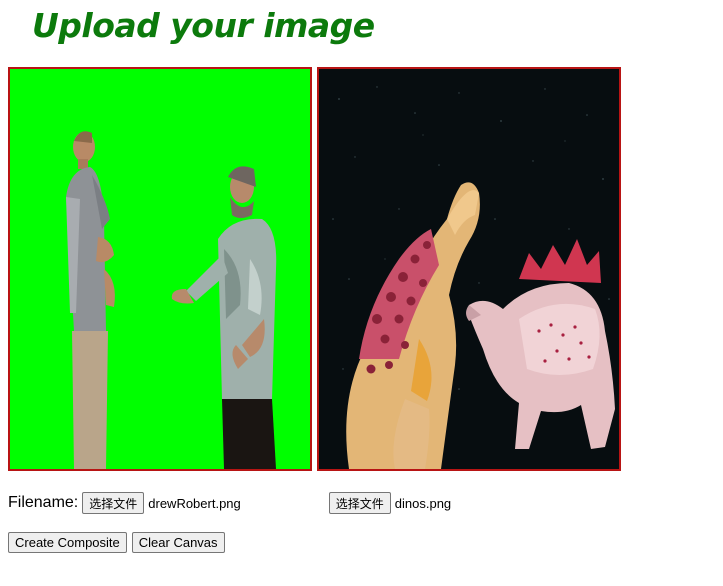 The height and width of the screenshot is (586, 723). What do you see at coordinates (359, 503) in the screenshot?
I see `choose-background-file-button: 选择文件` at bounding box center [359, 503].